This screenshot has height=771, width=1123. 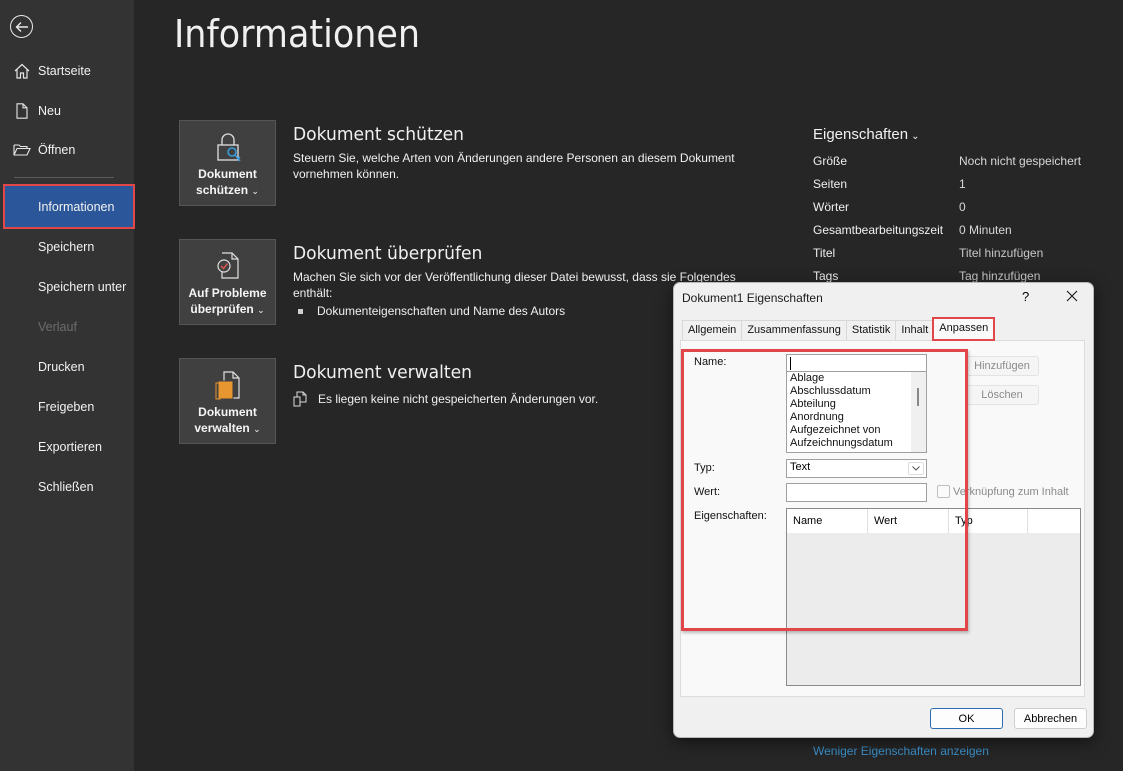 I want to click on sidebar-item-verlauf: Verlauf, so click(x=67, y=327).